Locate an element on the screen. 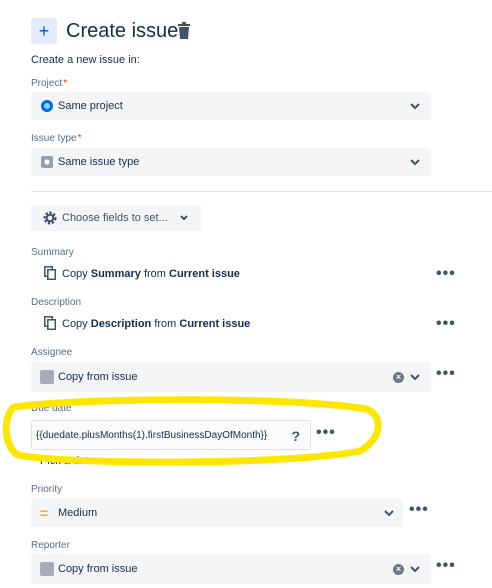 This screenshot has height=588, width=492. description-copy-text: Copy Description from Current issue is located at coordinates (156, 324).